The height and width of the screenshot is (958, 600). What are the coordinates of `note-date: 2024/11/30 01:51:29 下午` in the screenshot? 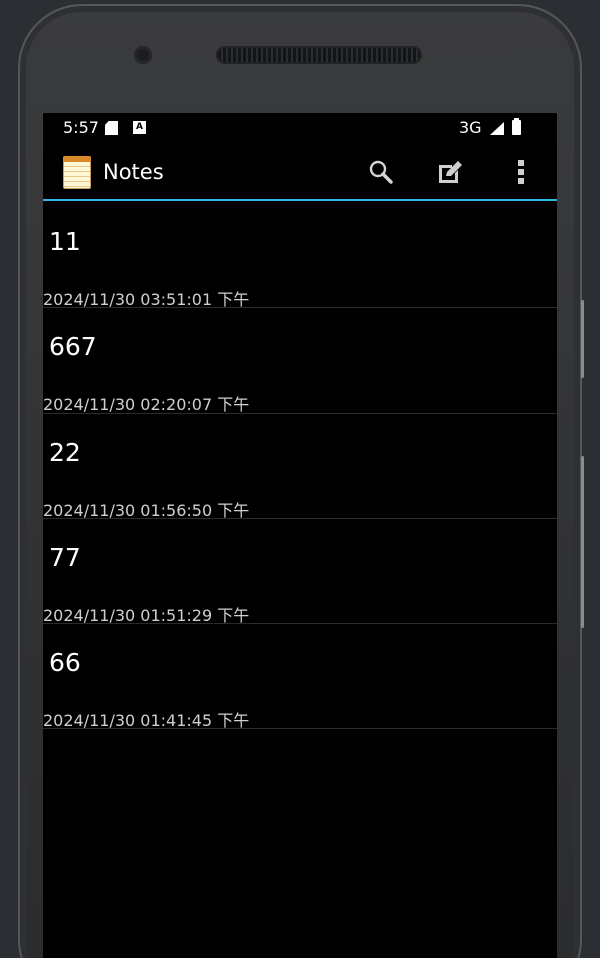 It's located at (146, 615).